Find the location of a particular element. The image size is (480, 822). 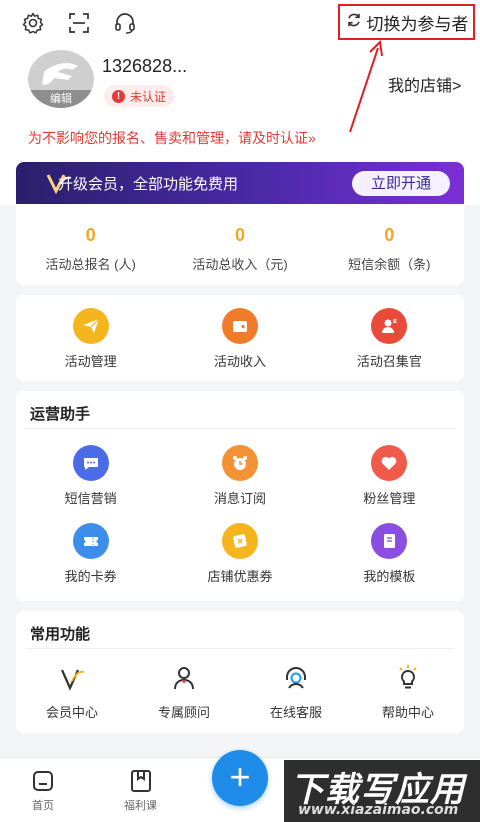

avatar: 编辑 is located at coordinates (61, 79).